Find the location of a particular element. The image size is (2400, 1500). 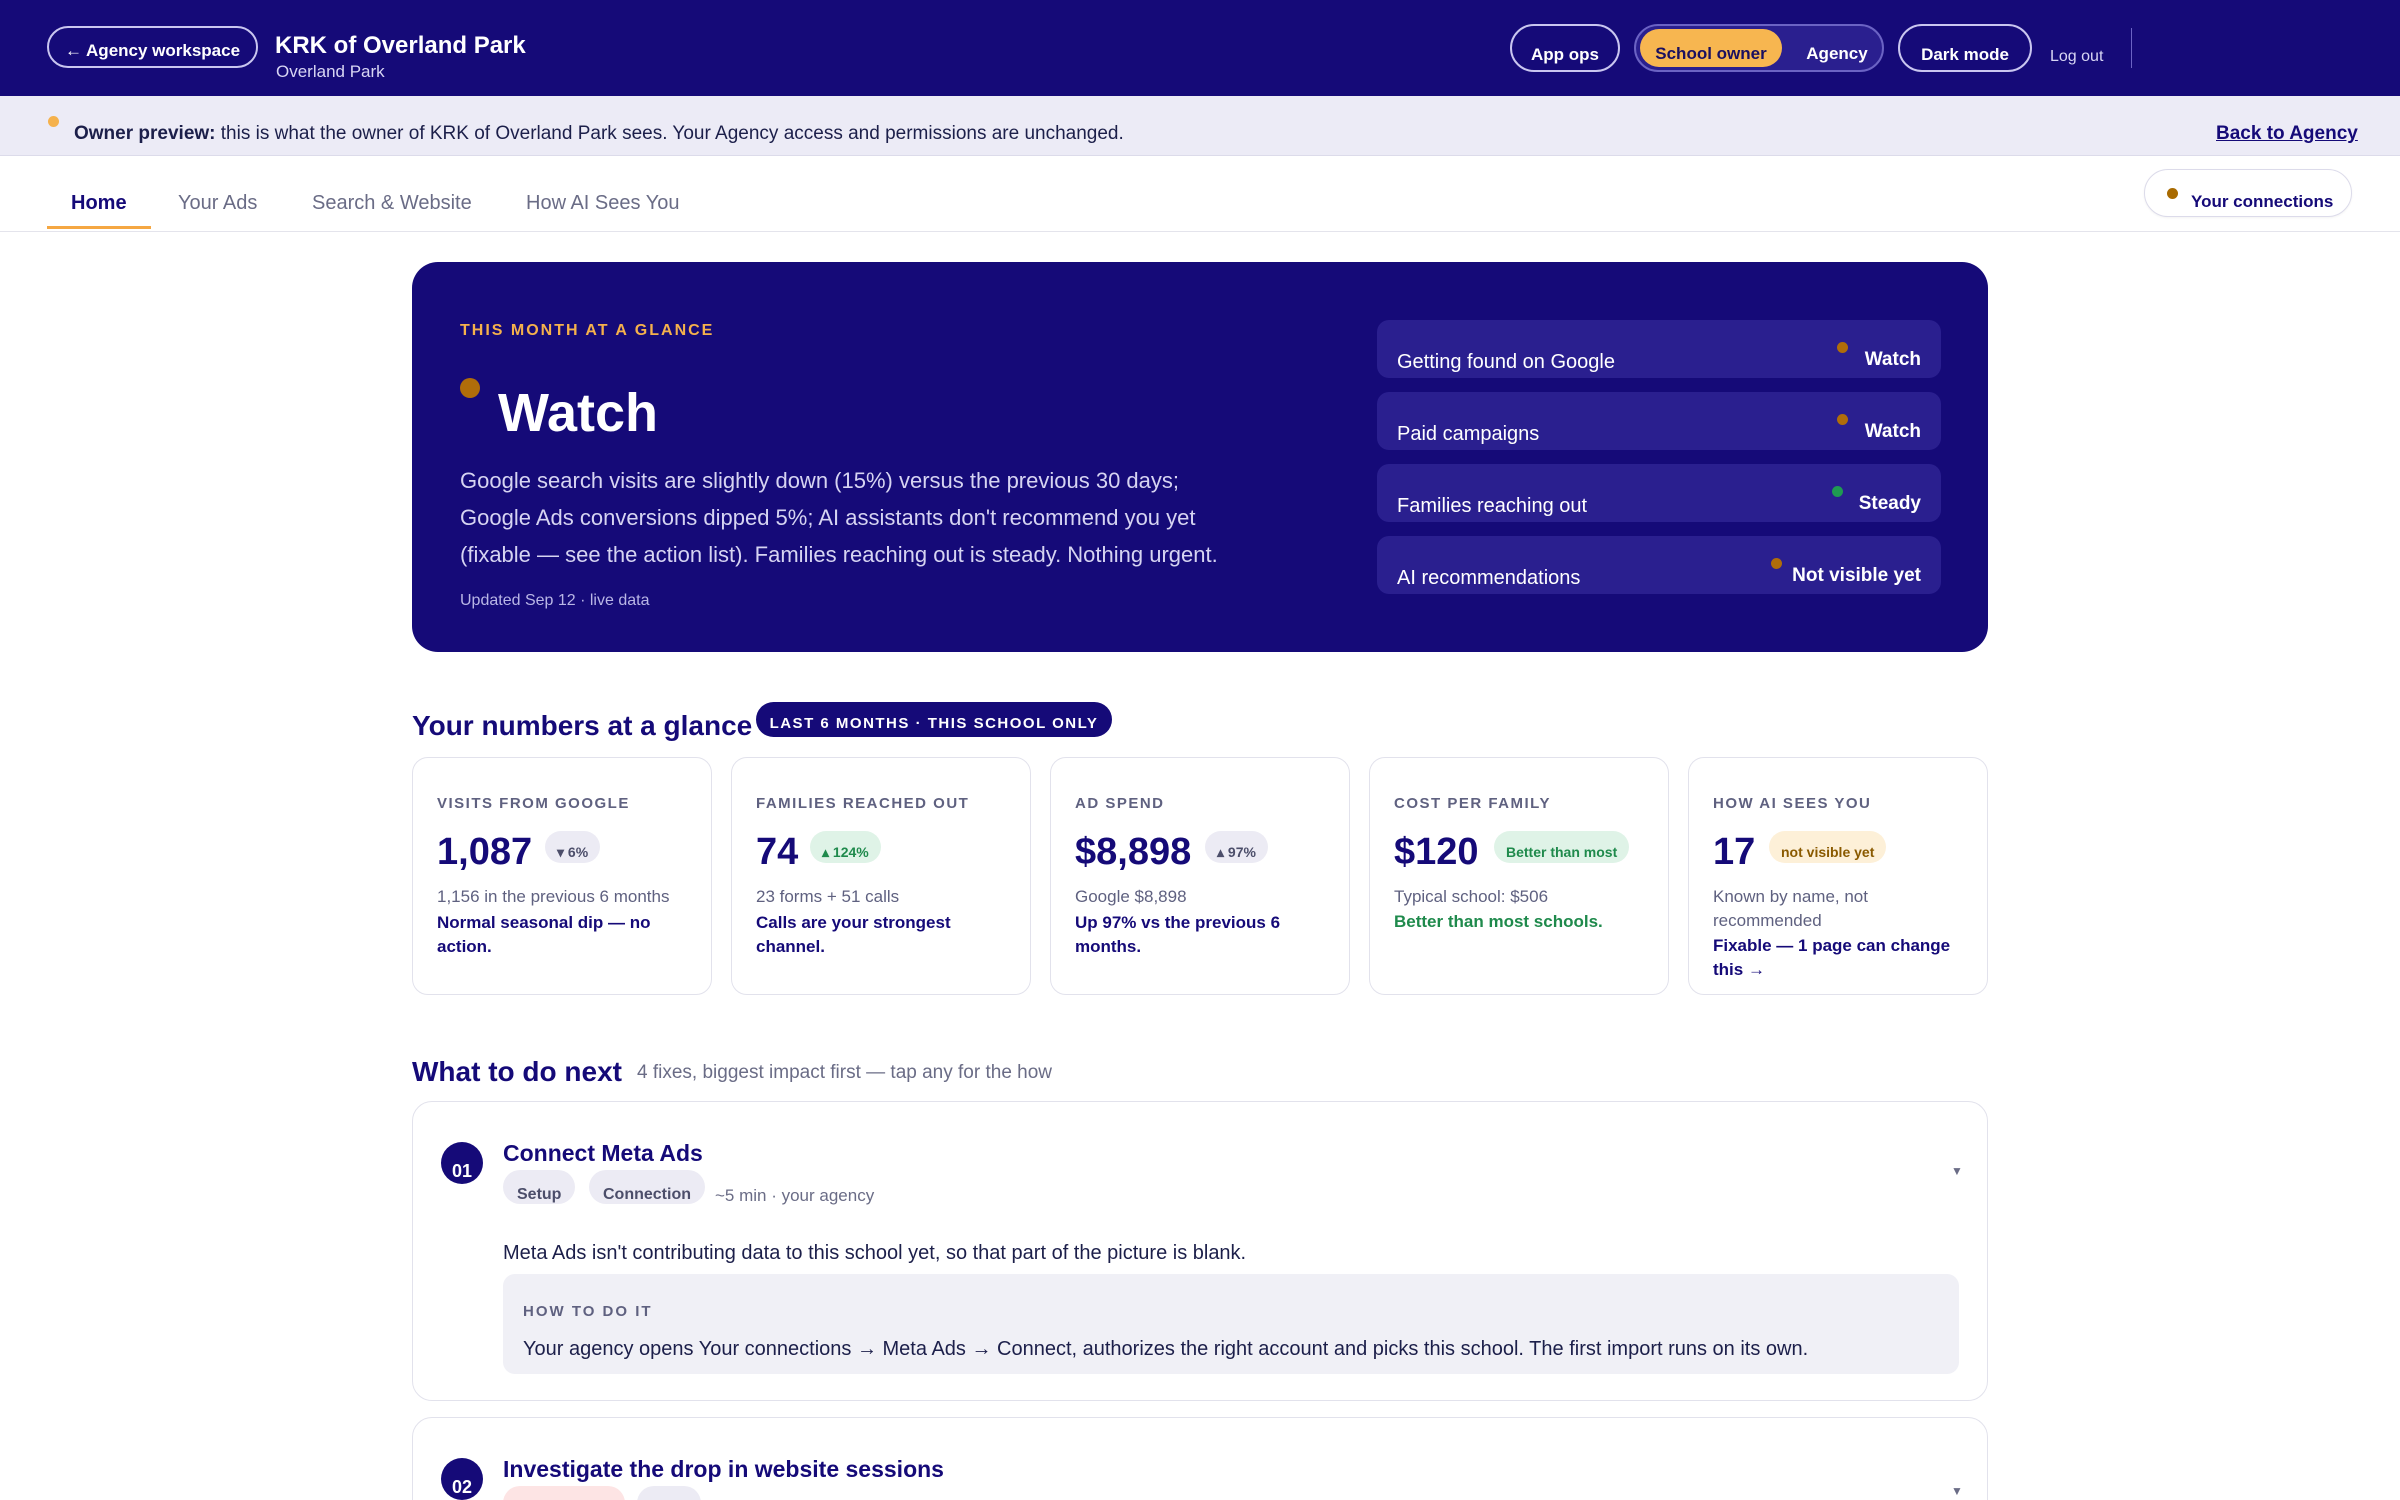

school-location: Overland Park is located at coordinates (330, 71).